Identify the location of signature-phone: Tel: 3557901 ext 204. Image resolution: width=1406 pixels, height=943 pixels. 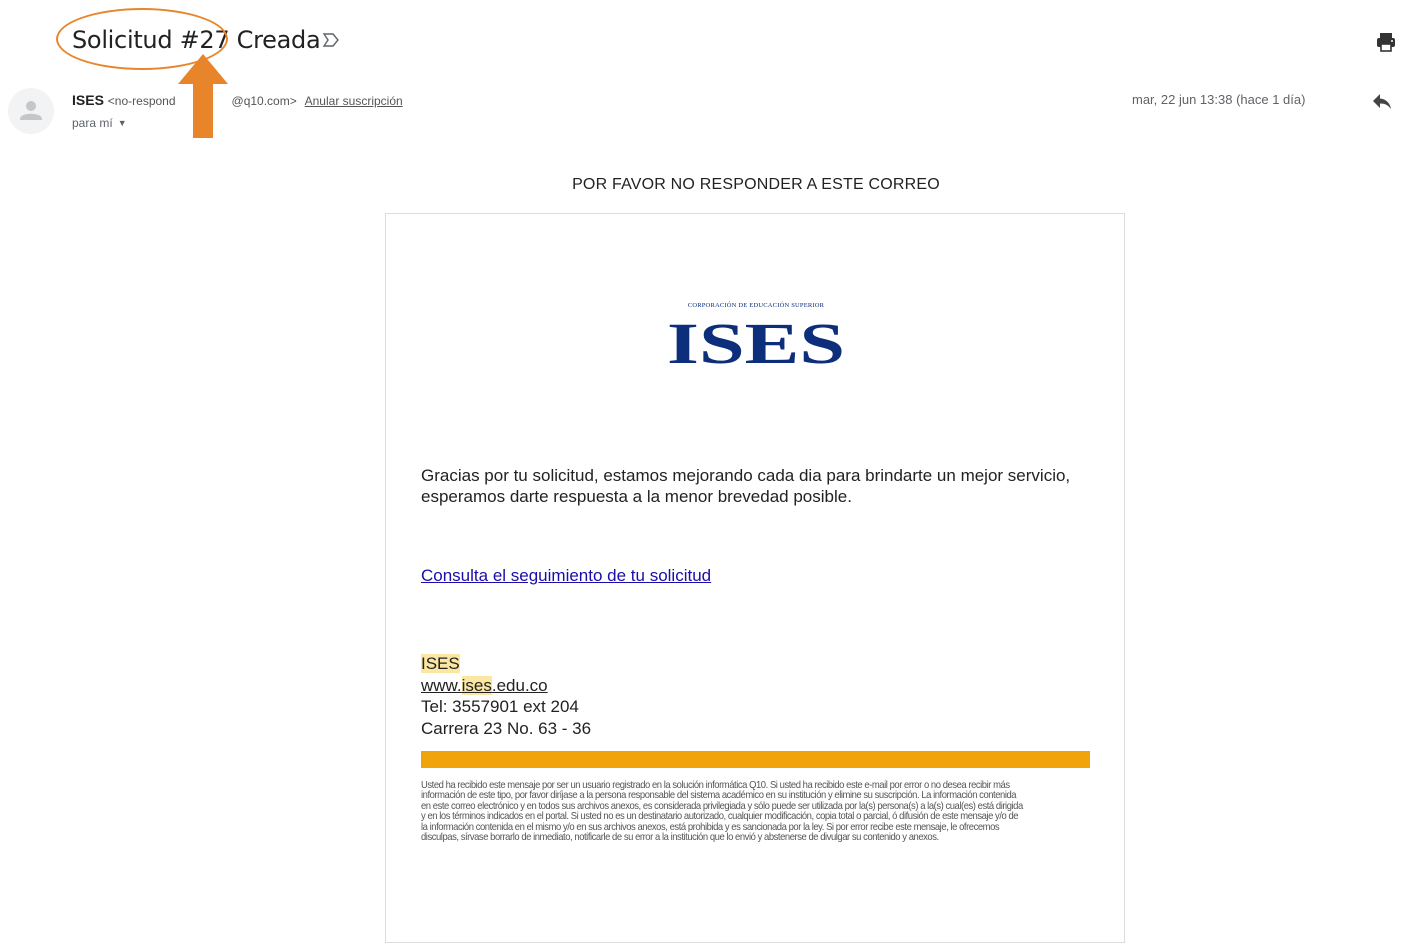
(500, 706).